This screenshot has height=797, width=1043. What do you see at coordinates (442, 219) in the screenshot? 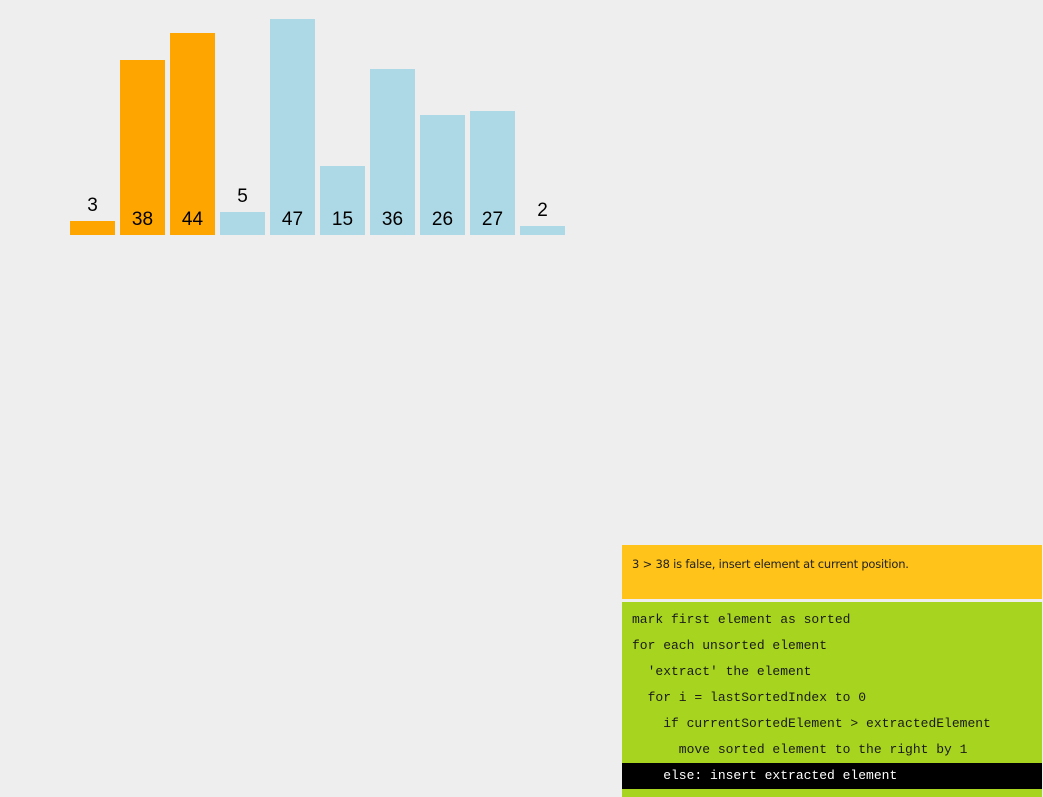
I see `bar-value-label: 26` at bounding box center [442, 219].